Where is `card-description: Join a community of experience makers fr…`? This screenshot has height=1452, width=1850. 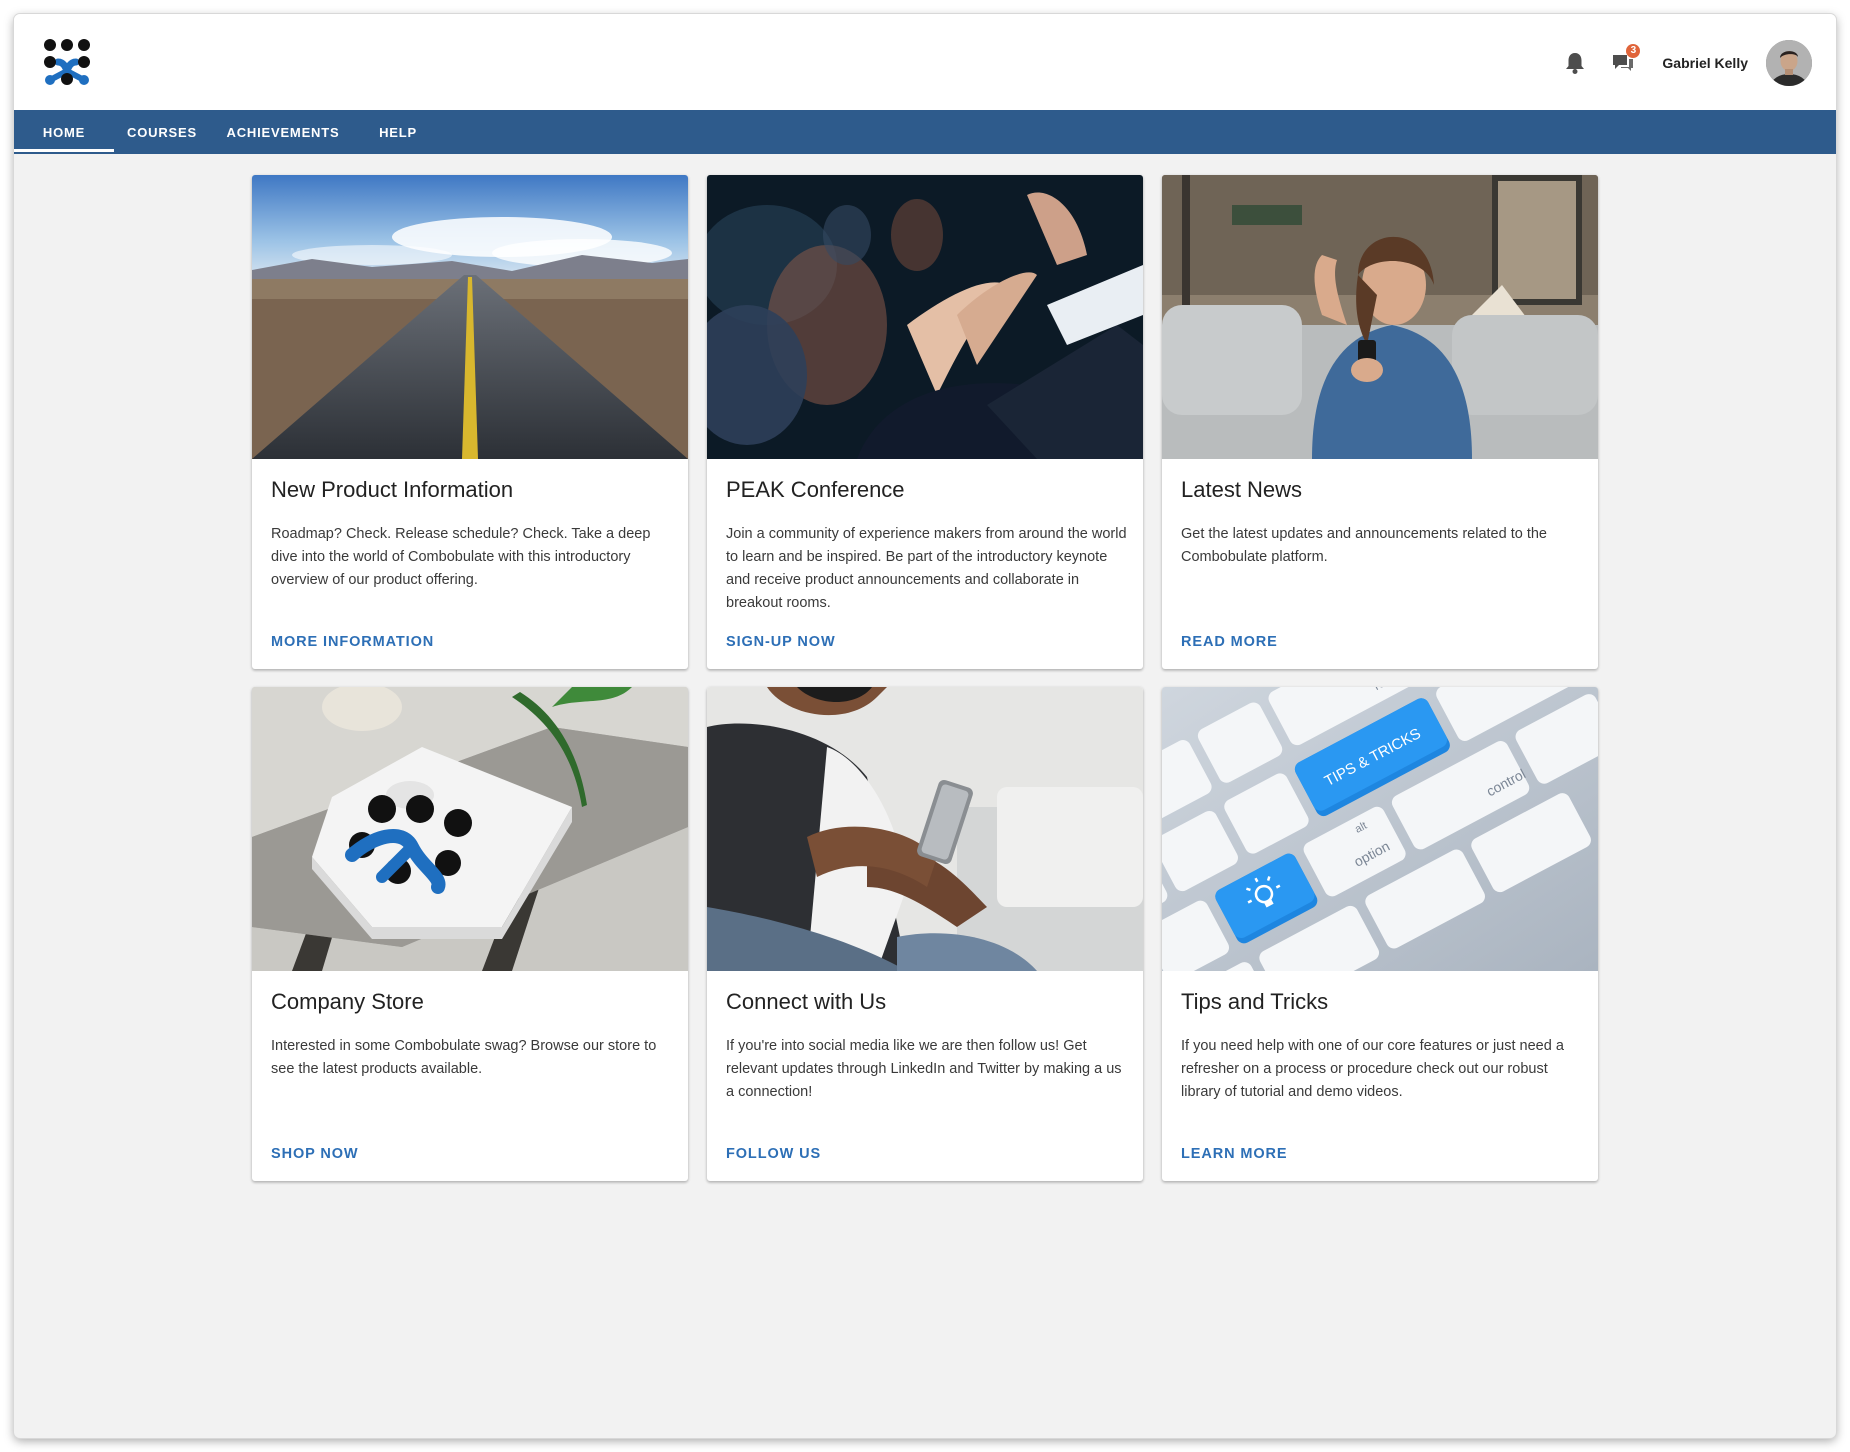
card-description: Join a community of experience makers fr… is located at coordinates (926, 568).